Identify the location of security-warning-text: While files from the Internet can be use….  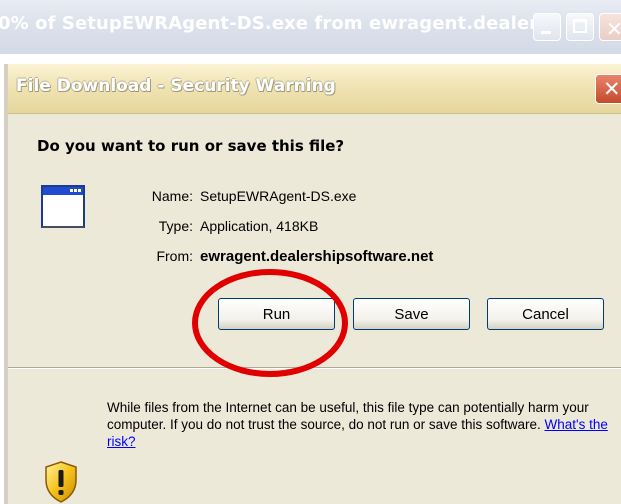
(362, 424).